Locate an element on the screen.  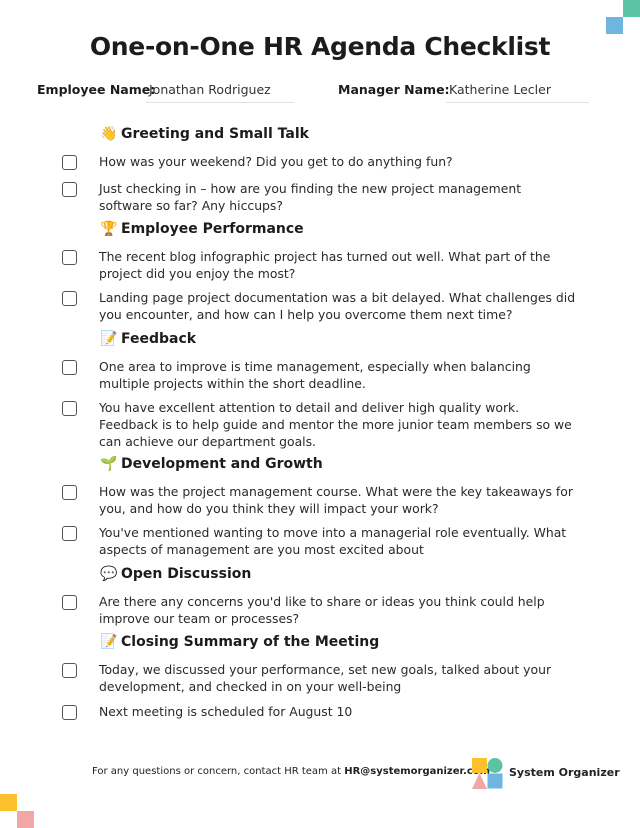
decorative-pink-square is located at coordinates (25, 819).